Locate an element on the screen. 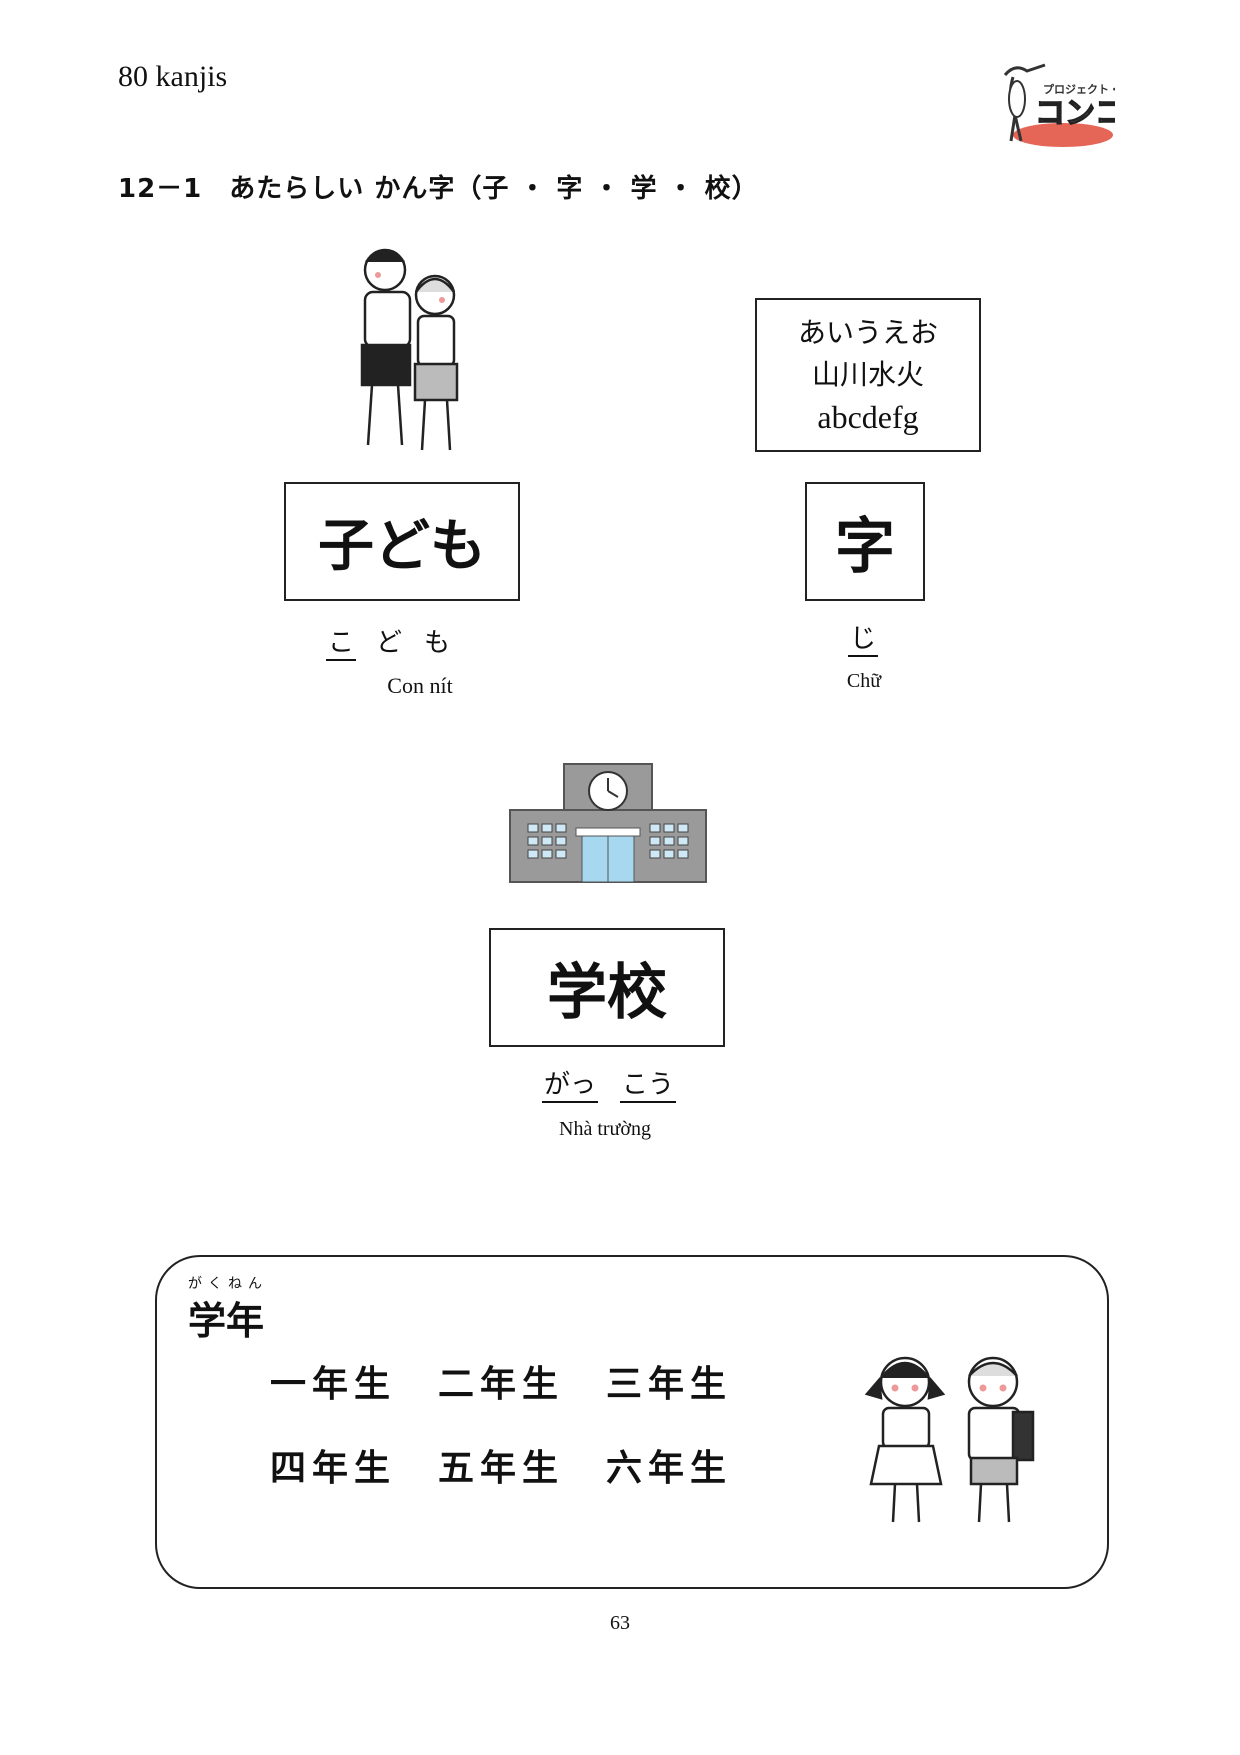 The height and width of the screenshot is (1755, 1240). word-kodomo-kanji: 子ども is located at coordinates (402, 546).